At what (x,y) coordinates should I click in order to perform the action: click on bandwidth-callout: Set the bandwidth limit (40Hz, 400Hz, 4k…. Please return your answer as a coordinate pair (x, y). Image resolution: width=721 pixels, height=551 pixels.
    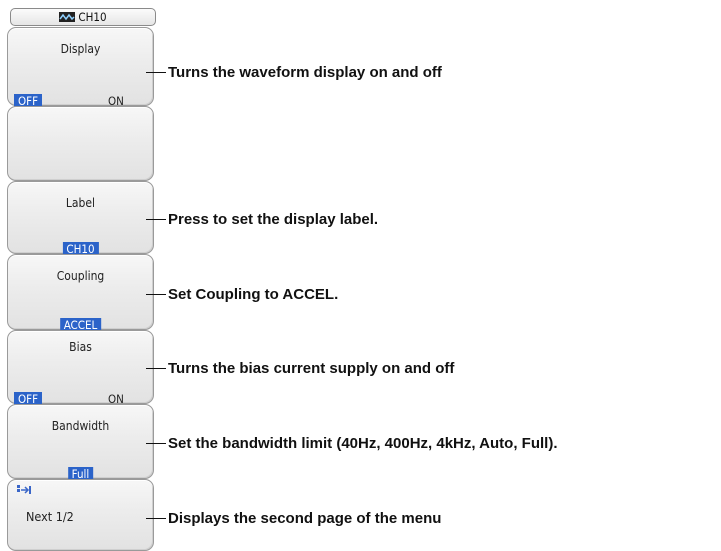
    Looking at the image, I should click on (351, 443).